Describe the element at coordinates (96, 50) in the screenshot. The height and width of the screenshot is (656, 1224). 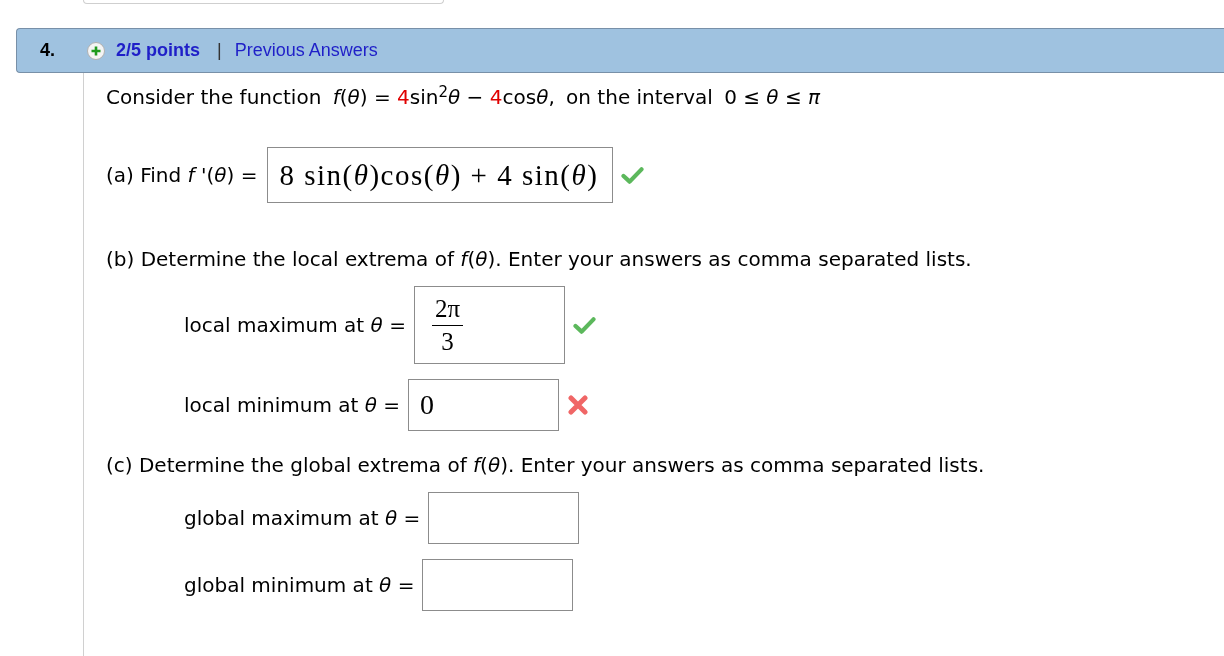
I see `plus-icon` at that location.